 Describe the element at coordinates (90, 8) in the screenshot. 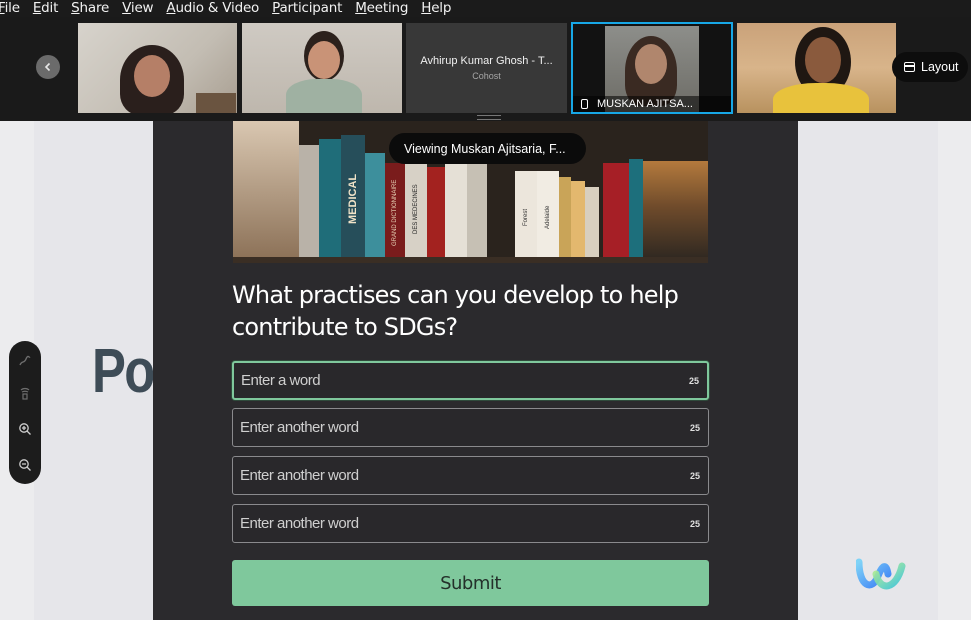

I see `menu-share: Share` at that location.